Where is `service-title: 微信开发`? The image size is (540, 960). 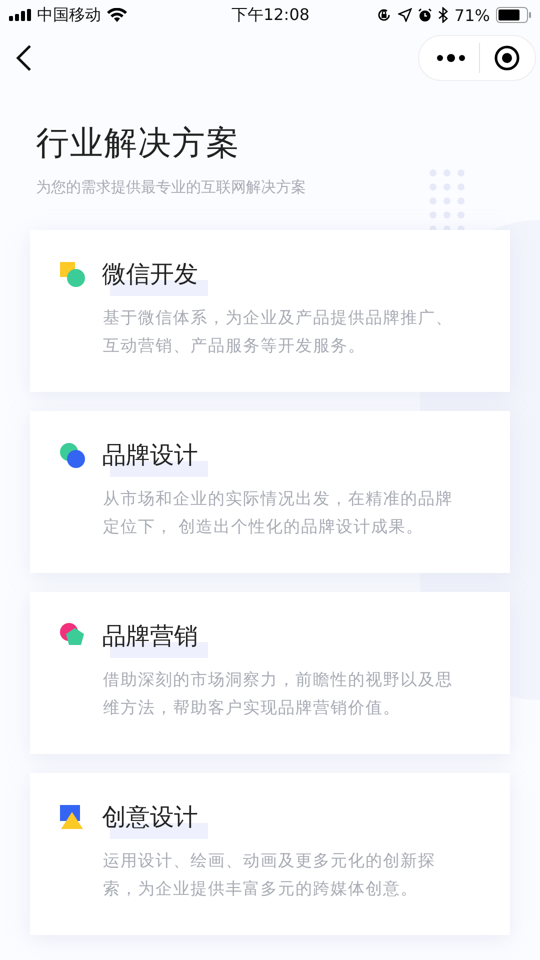
service-title: 微信开发 is located at coordinates (150, 274).